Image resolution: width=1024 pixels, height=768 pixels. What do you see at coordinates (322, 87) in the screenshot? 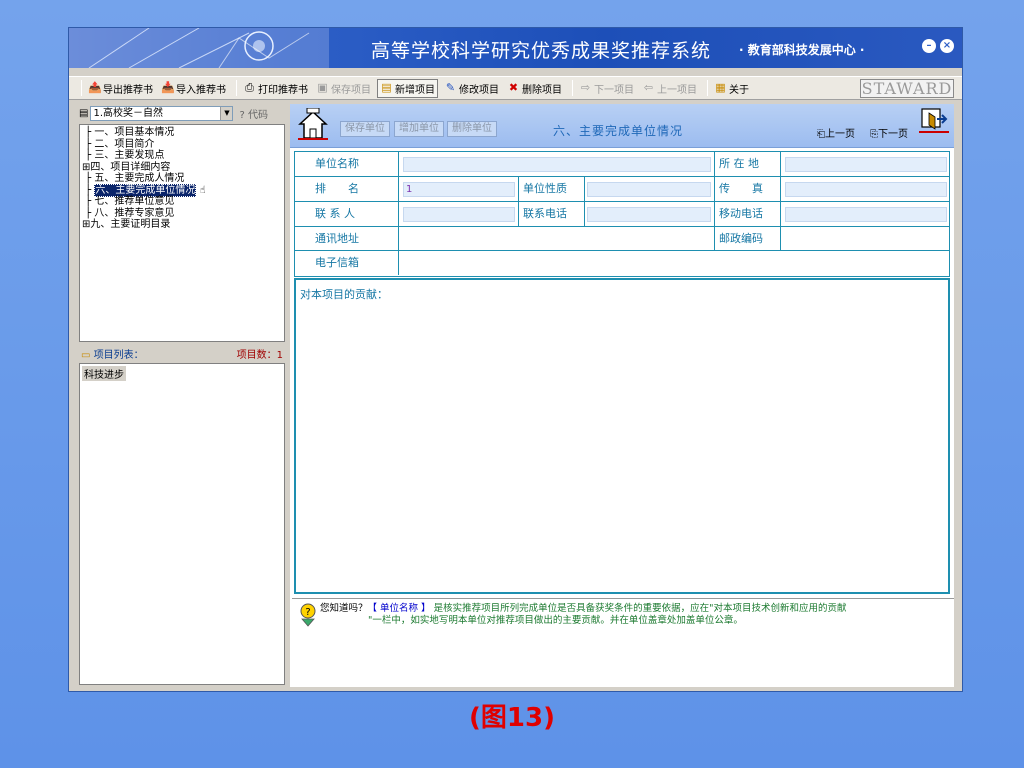
I see `save-icon: ▣` at bounding box center [322, 87].